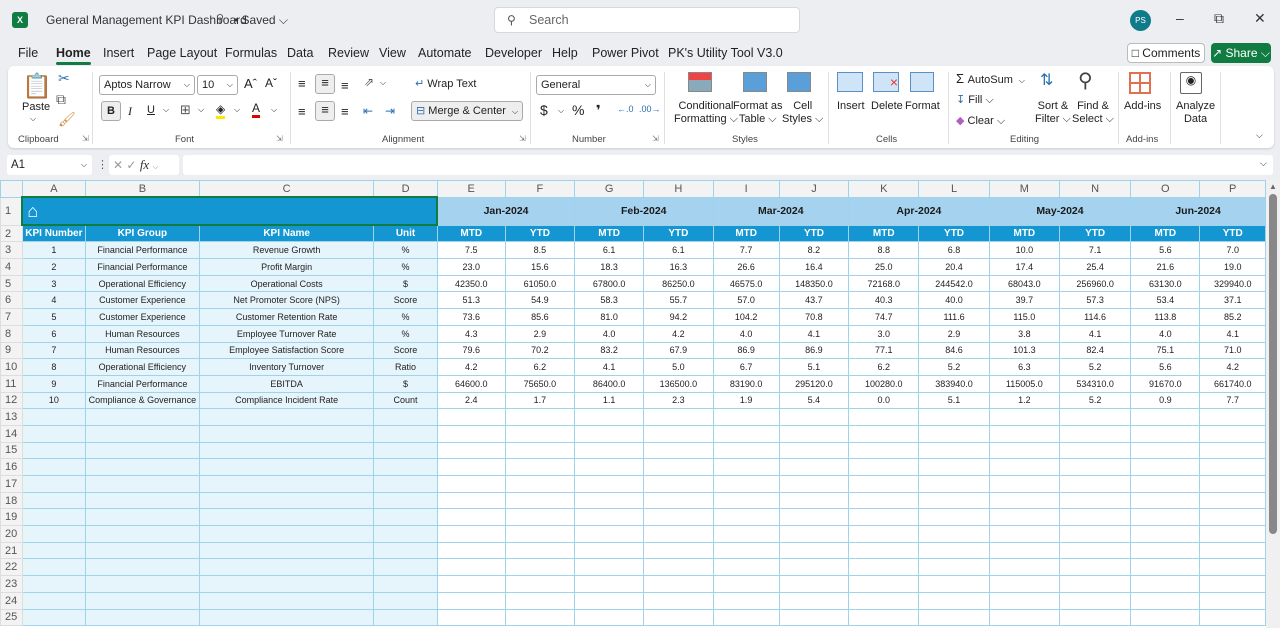 This screenshot has height=628, width=1280. What do you see at coordinates (1191, 83) in the screenshot?
I see `analyze-data-icon: ◉` at bounding box center [1191, 83].